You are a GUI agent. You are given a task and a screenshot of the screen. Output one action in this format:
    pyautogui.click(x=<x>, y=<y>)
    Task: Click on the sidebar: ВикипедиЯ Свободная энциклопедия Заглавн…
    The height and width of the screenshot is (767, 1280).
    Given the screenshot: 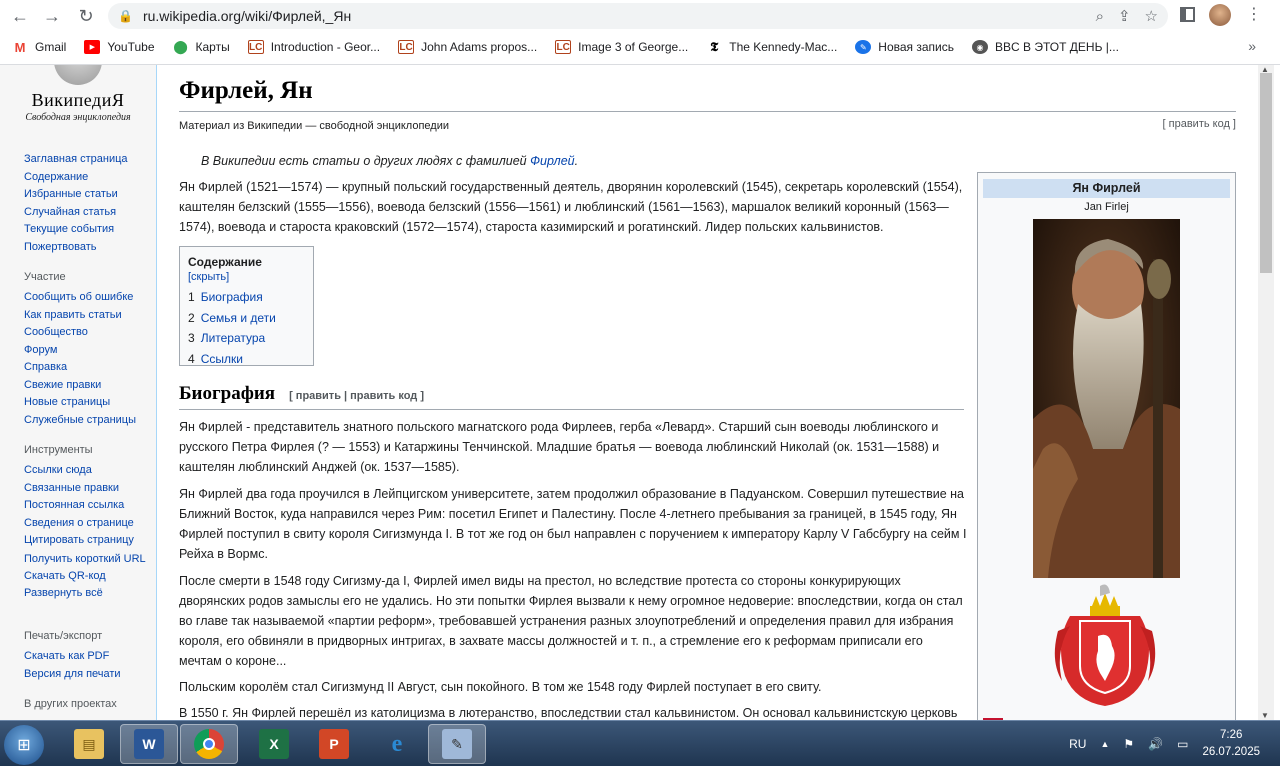 What is the action you would take?
    pyautogui.click(x=78, y=392)
    